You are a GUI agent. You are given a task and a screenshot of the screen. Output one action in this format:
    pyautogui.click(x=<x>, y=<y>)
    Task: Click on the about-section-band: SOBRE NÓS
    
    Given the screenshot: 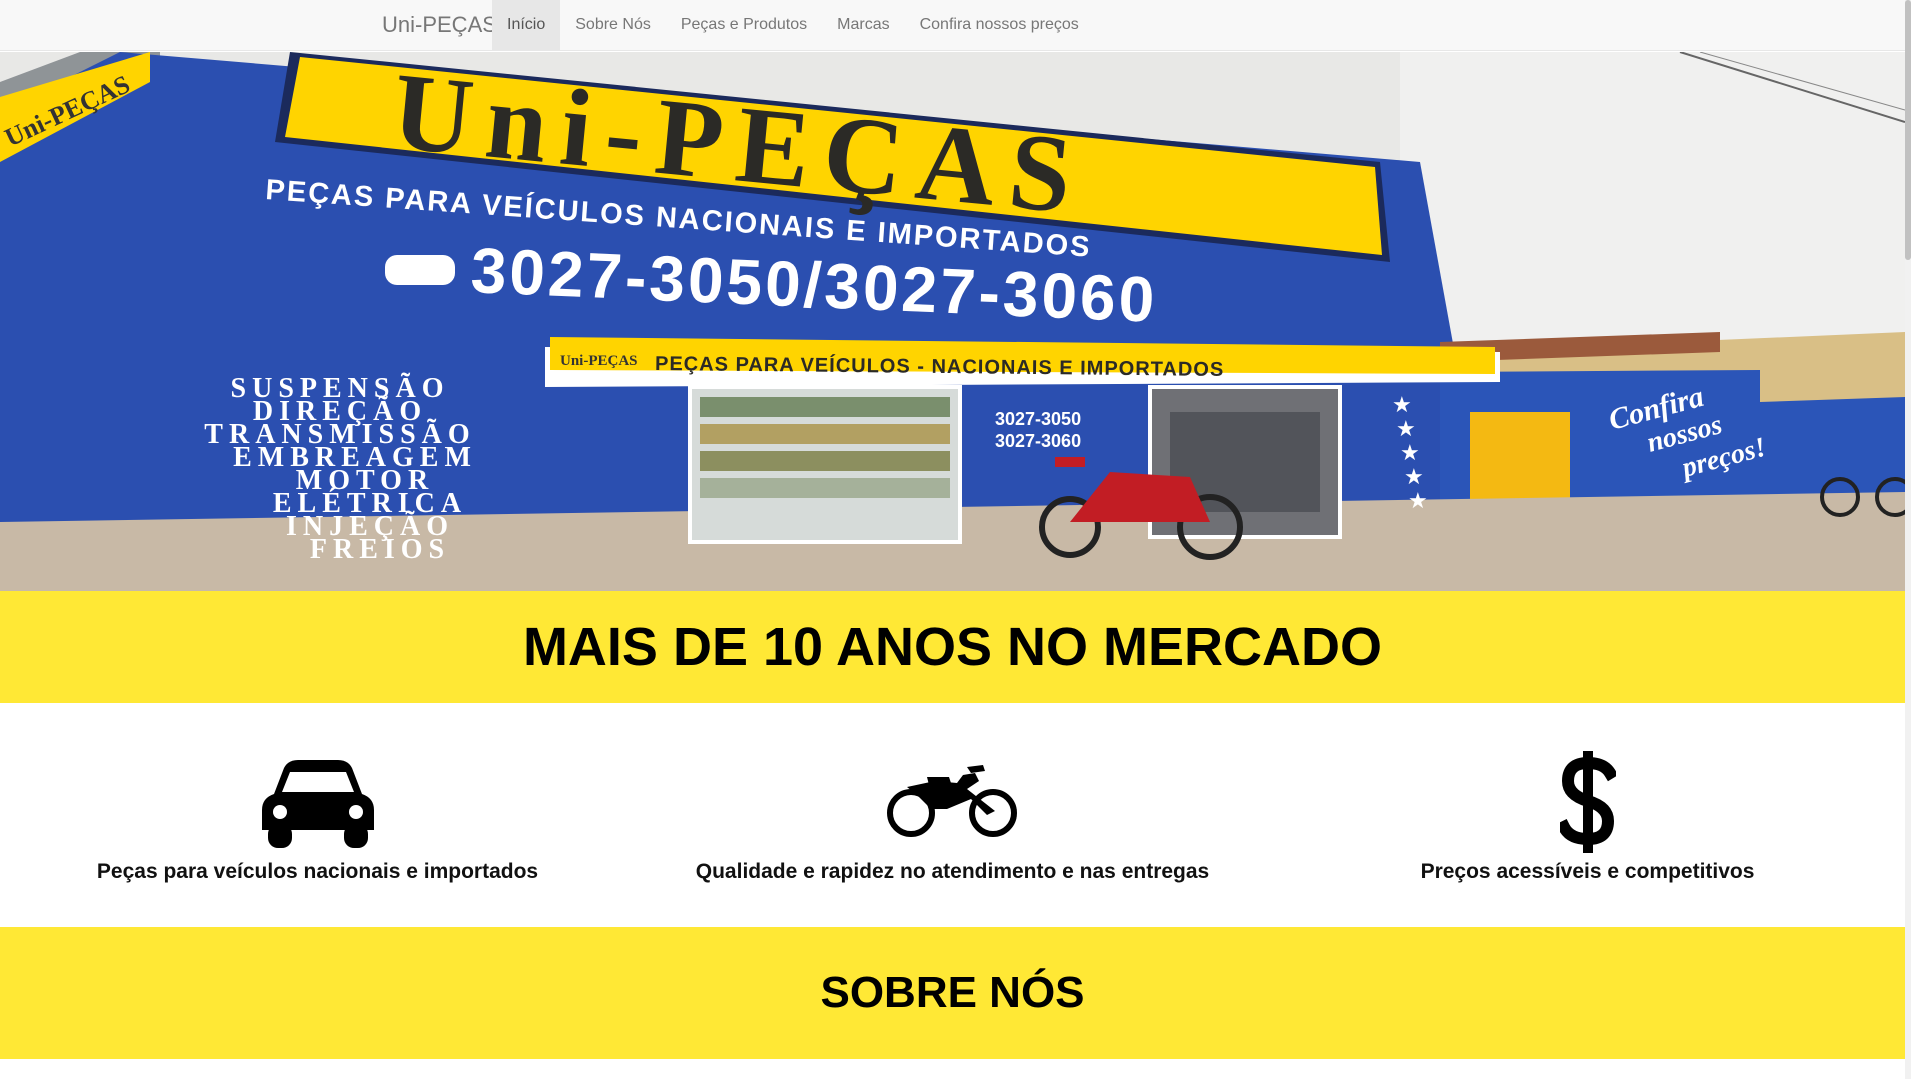 What is the action you would take?
    pyautogui.click(x=952, y=993)
    